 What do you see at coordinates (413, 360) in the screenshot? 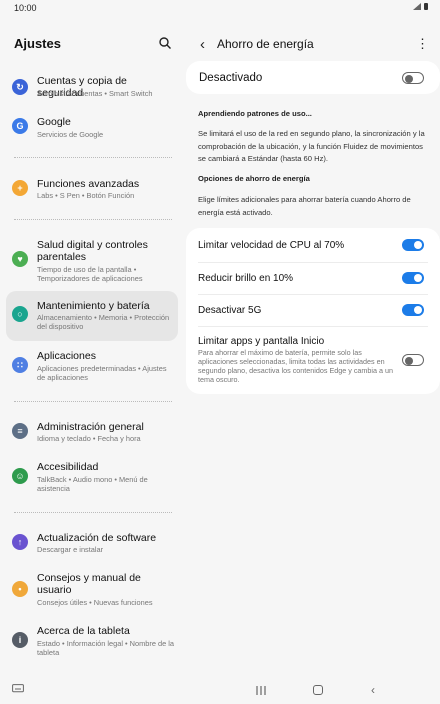
I see `toggle-limit-apps` at bounding box center [413, 360].